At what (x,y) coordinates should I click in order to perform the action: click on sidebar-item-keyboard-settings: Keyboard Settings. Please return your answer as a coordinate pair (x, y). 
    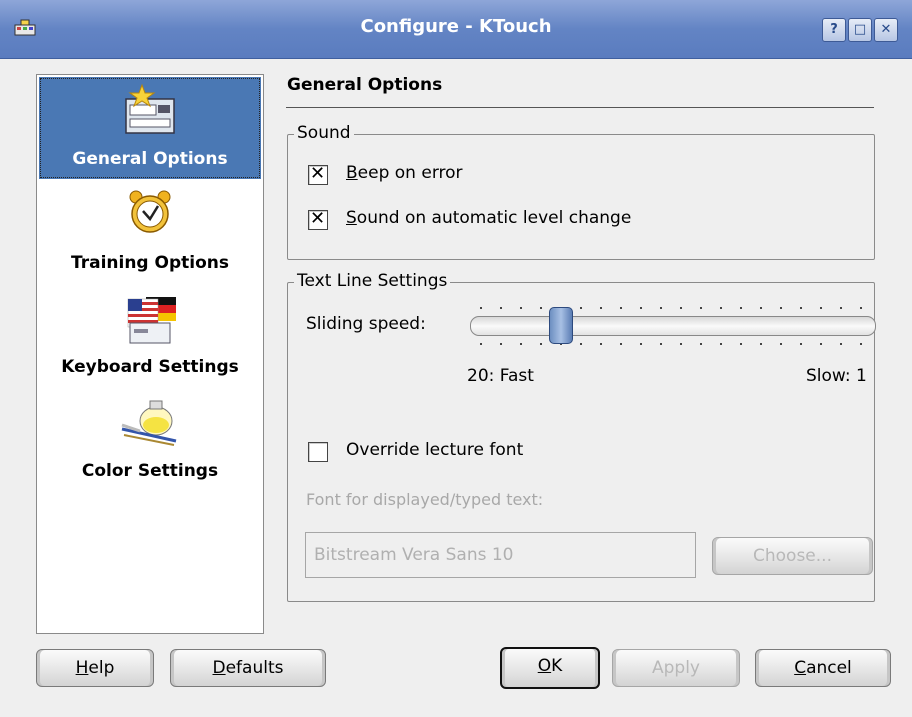
    Looking at the image, I should click on (150, 335).